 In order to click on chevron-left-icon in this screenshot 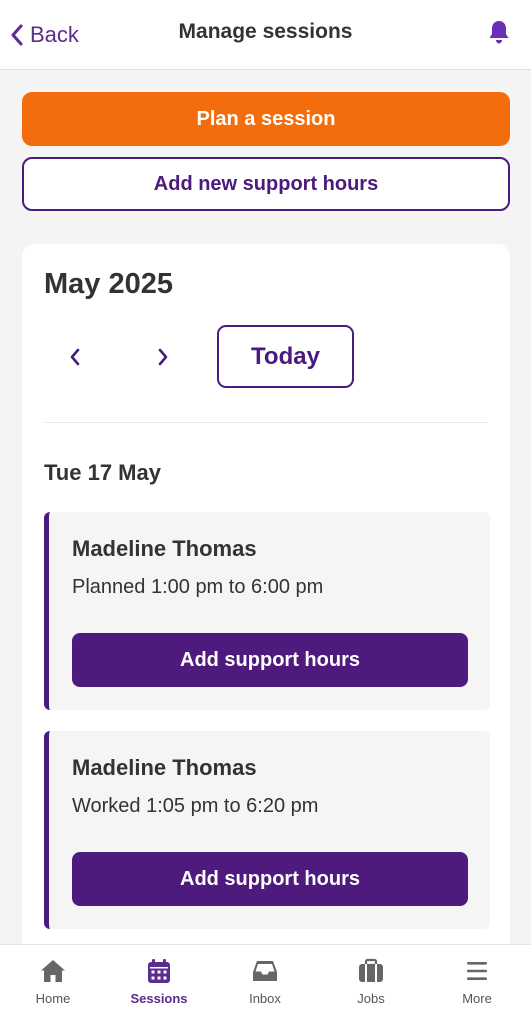, I will do `click(75, 357)`.